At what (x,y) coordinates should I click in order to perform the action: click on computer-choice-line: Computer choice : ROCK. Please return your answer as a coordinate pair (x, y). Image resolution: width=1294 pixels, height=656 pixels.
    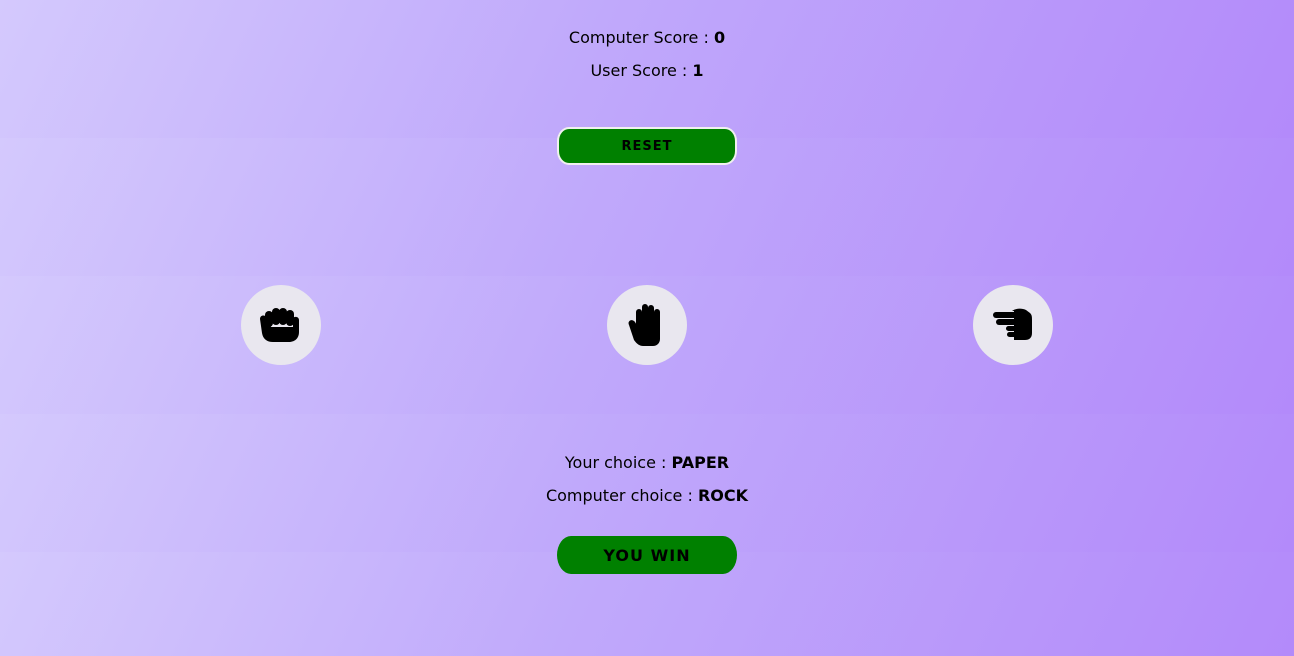
    Looking at the image, I should click on (647, 496).